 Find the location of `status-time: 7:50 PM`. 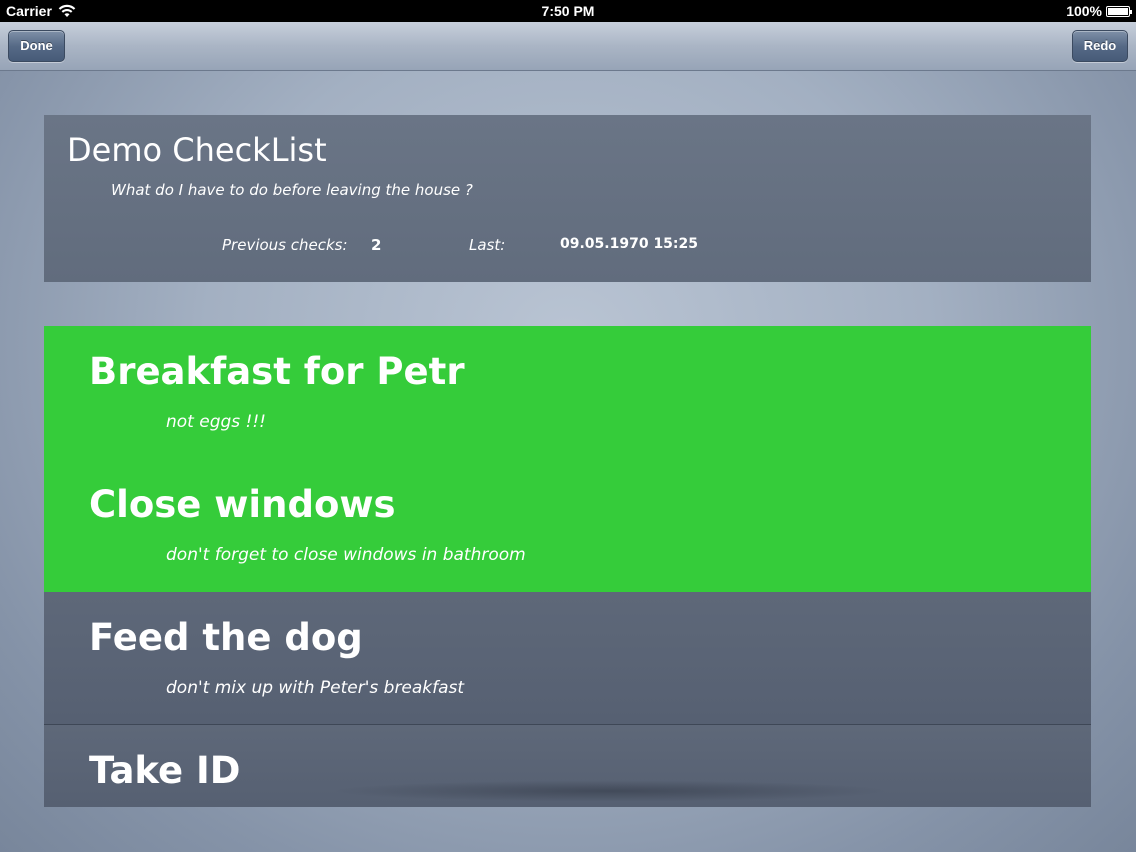

status-time: 7:50 PM is located at coordinates (568, 11).